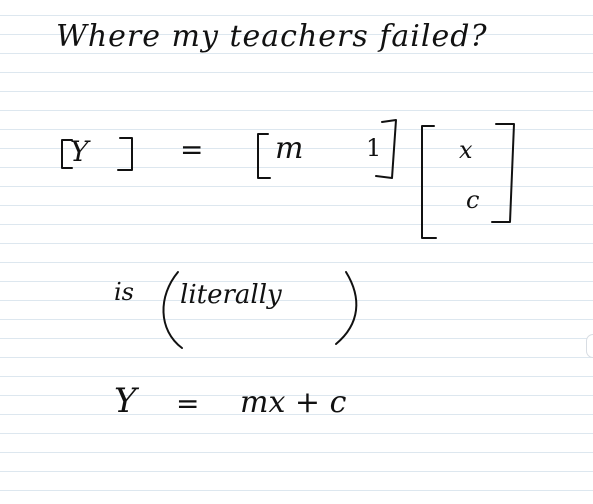 The width and height of the screenshot is (593, 504). Describe the element at coordinates (231, 295) in the screenshot. I see `literally-word: literally` at that location.